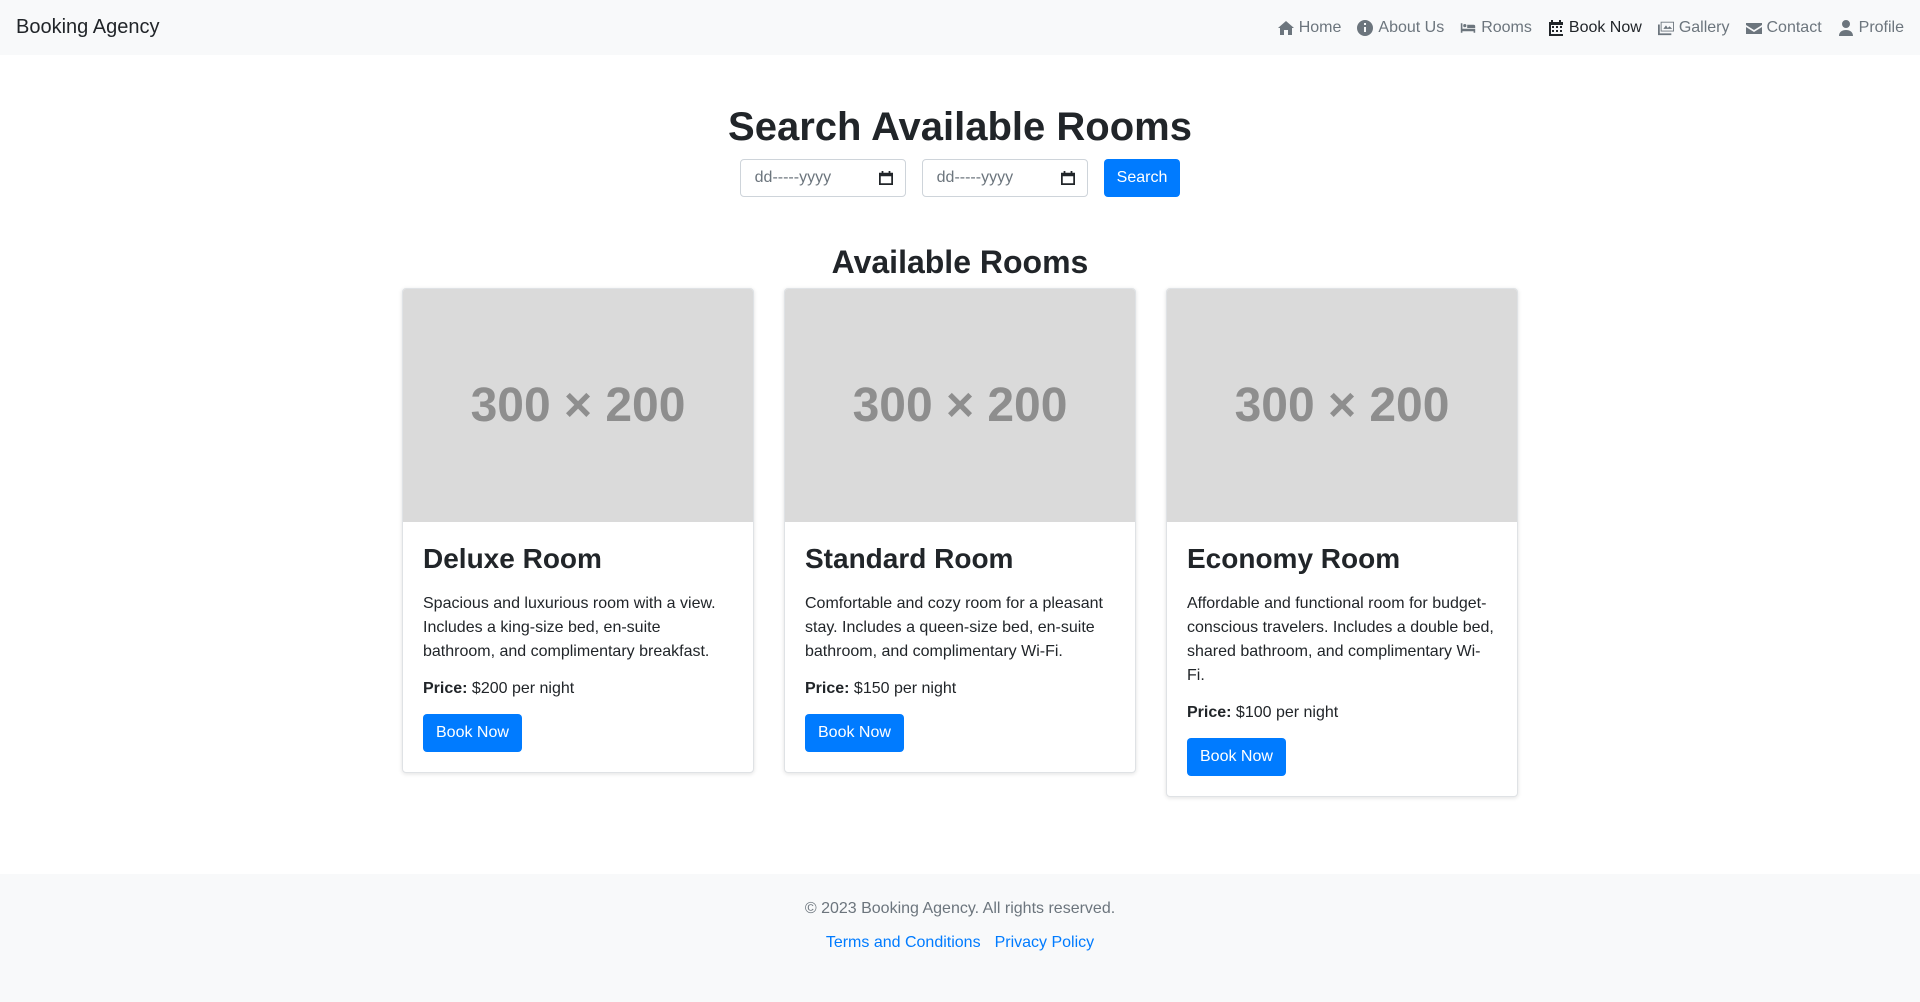 Image resolution: width=1920 pixels, height=1002 pixels. What do you see at coordinates (1342, 713) in the screenshot?
I see `room-price: Price: $100 per night` at bounding box center [1342, 713].